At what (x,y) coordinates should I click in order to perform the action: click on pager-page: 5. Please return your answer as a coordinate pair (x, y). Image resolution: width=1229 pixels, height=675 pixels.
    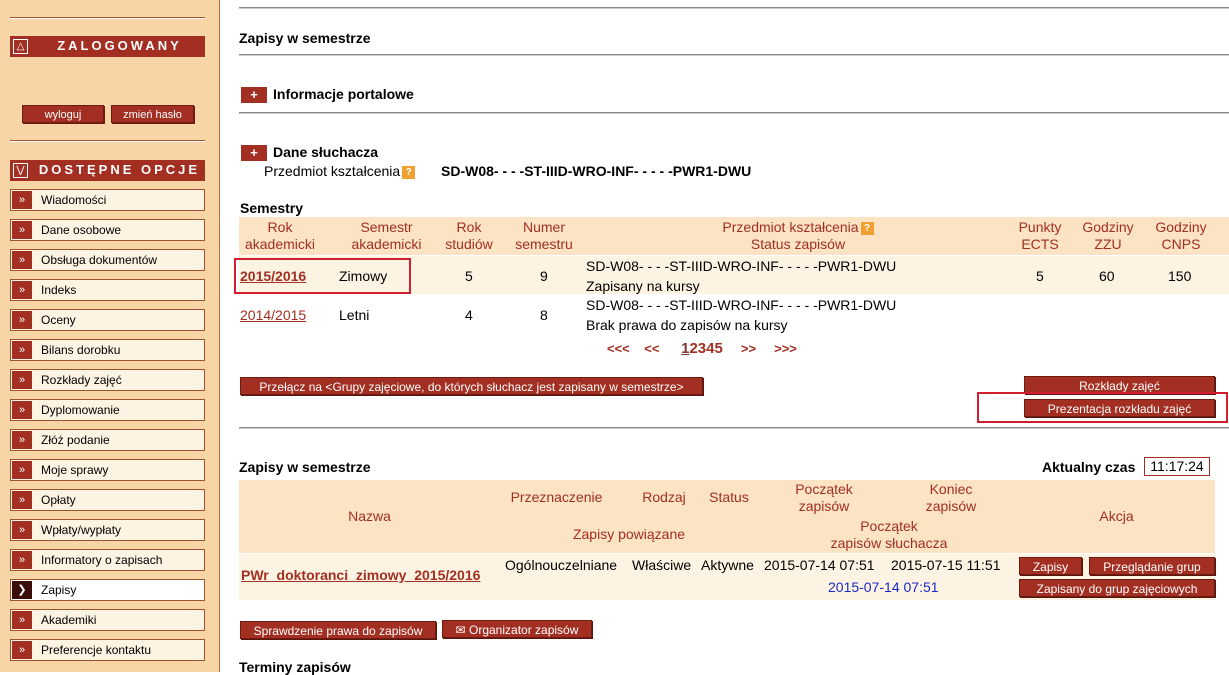
    Looking at the image, I should click on (718, 348).